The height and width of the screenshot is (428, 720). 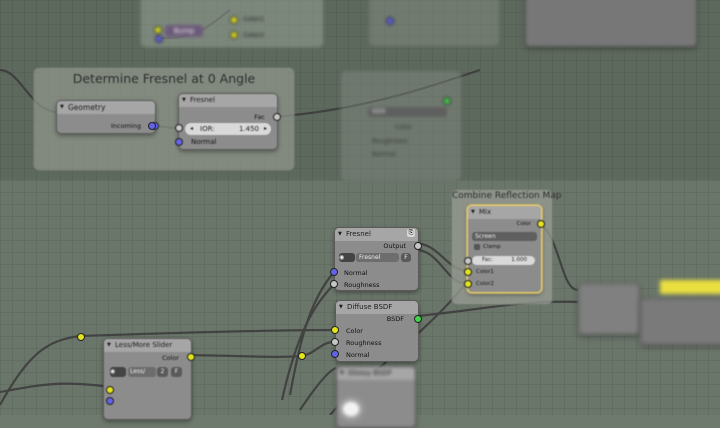 What do you see at coordinates (356, 273) in the screenshot?
I see `fresnel-group-normal: Normal` at bounding box center [356, 273].